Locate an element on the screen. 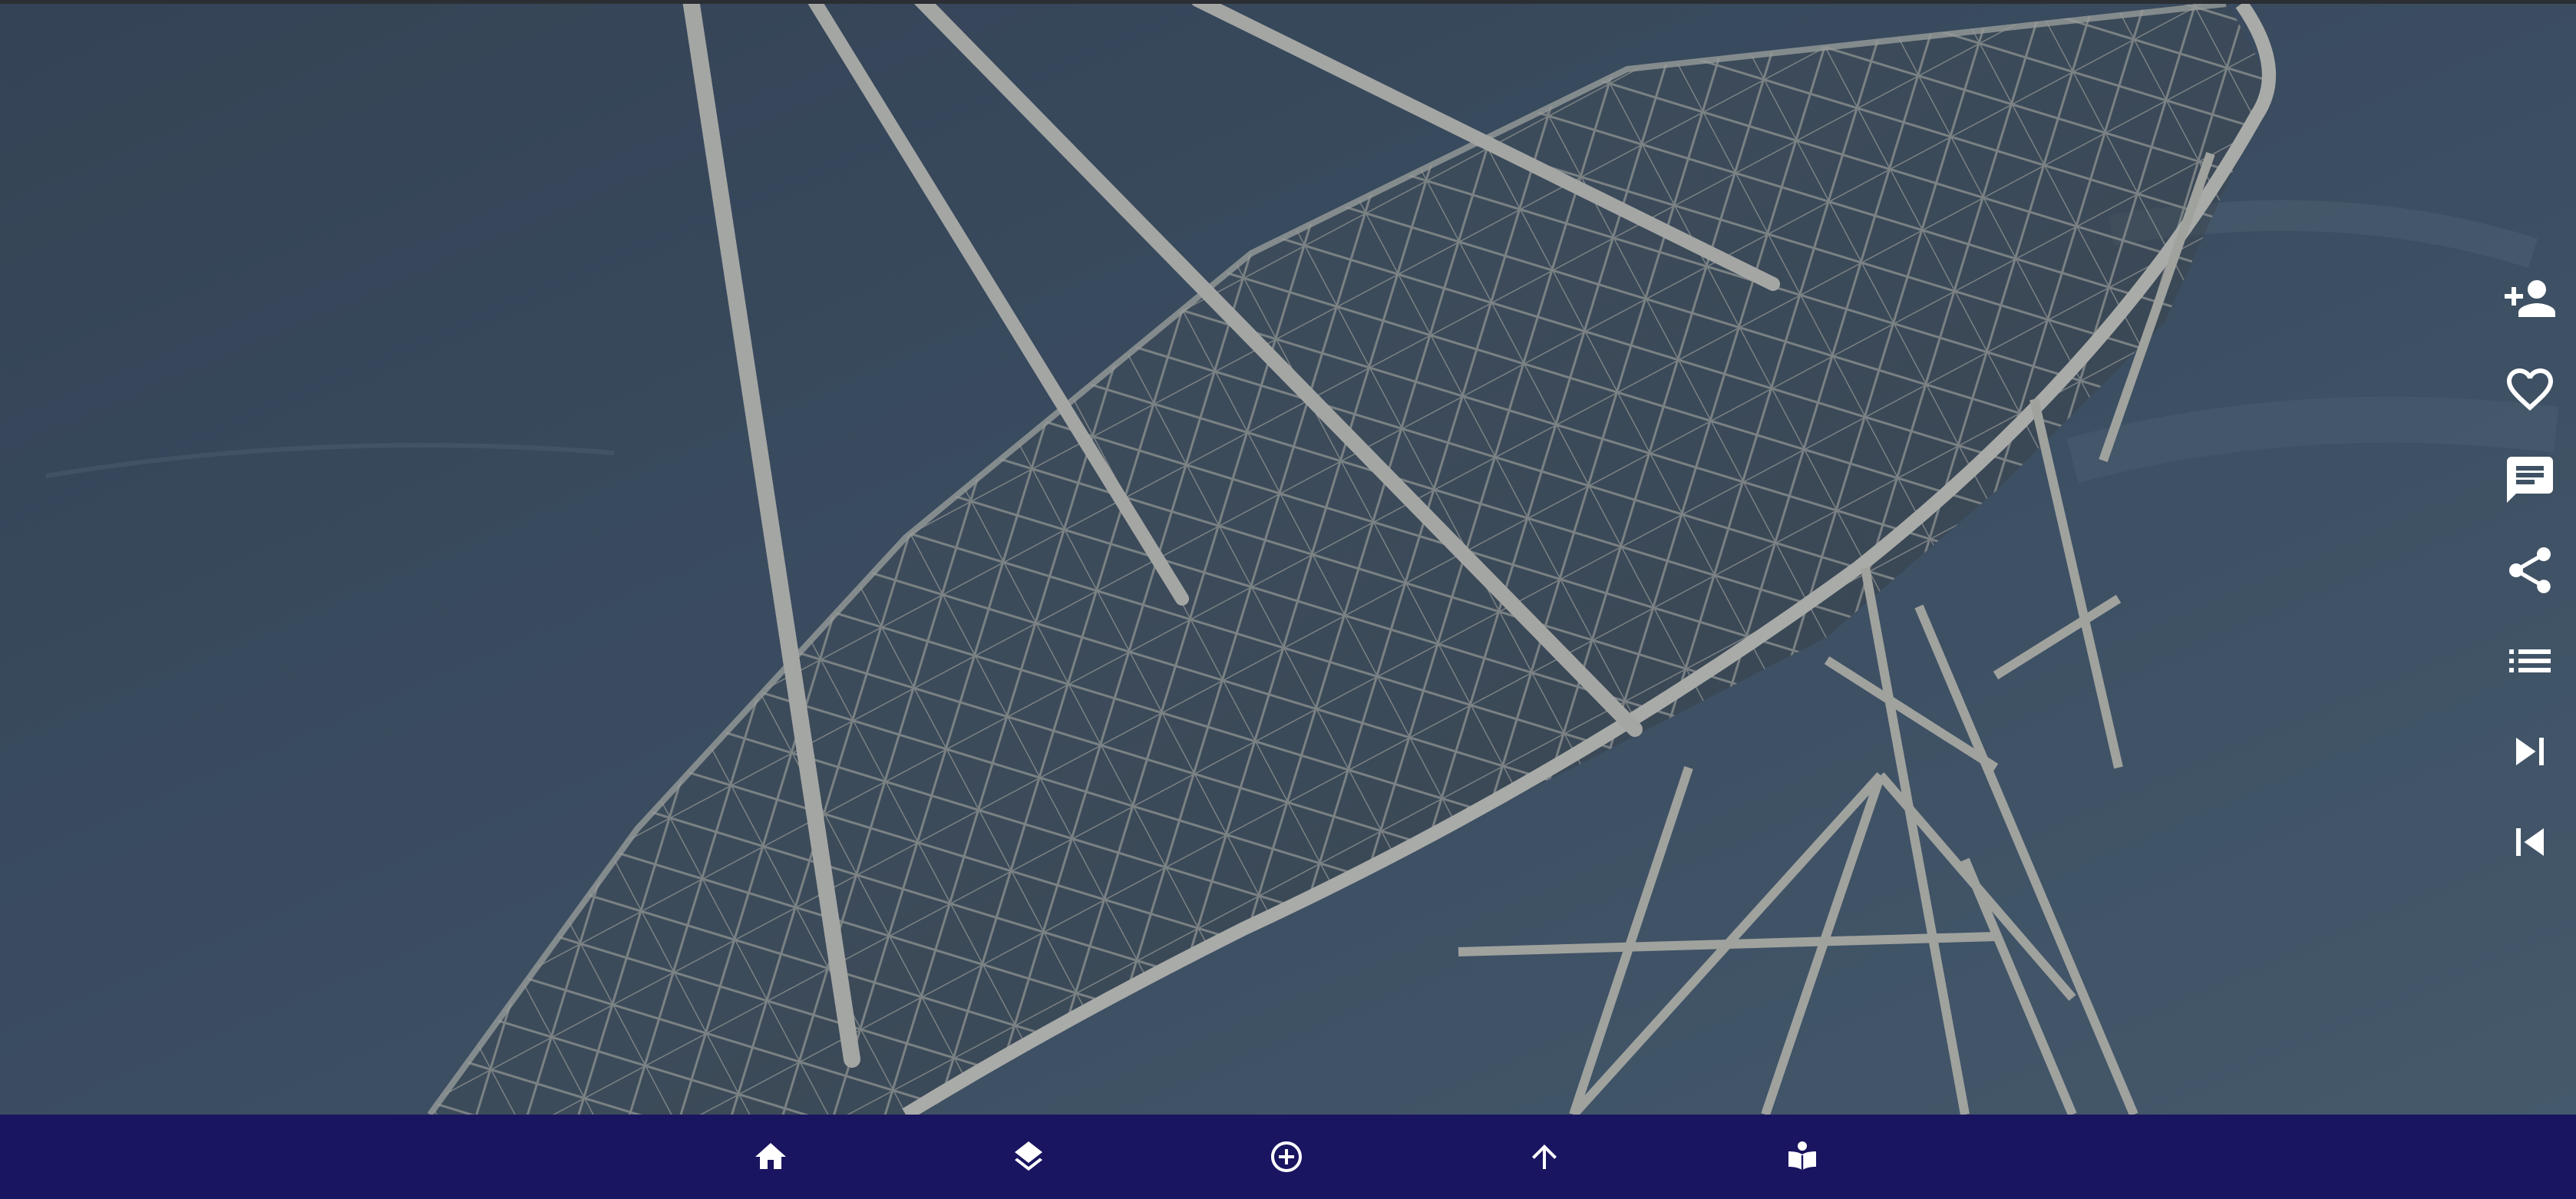  share-icon is located at coordinates (2530, 570).